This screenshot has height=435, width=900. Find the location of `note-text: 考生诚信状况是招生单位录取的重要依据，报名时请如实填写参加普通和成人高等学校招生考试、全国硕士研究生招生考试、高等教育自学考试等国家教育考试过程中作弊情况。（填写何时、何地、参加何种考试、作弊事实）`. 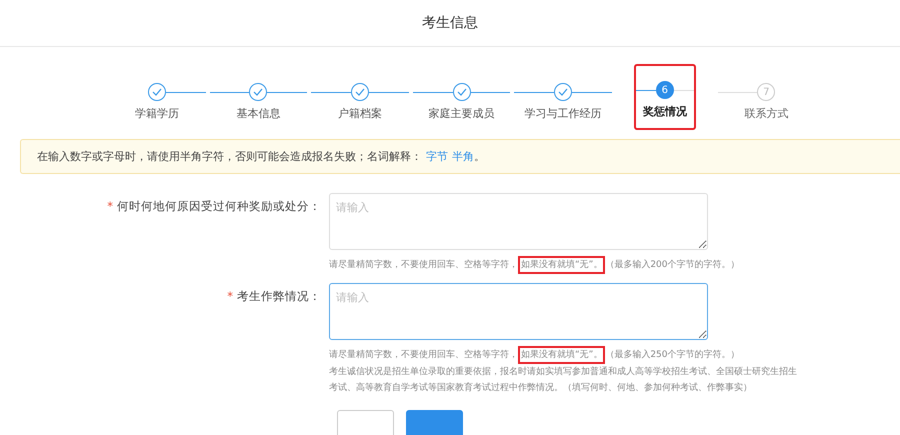

note-text: 考生诚信状况是招生单位录取的重要依据，报名时请如实填写参加普通和成人高等学校招生考试、全国硕士研究生招生考试、高等教育自学考试等国家教育考试过程中作弊情况。（填写何时、何地、参加何种考试、作弊事实） is located at coordinates (563, 380).